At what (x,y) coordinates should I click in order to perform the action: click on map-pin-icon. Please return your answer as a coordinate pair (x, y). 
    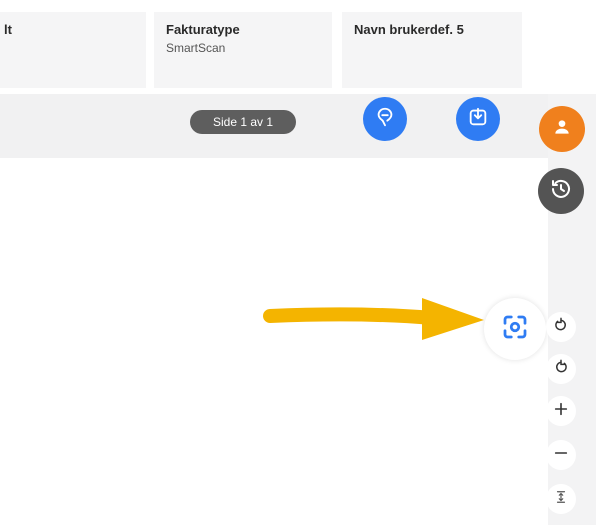
    Looking at the image, I should click on (385, 119).